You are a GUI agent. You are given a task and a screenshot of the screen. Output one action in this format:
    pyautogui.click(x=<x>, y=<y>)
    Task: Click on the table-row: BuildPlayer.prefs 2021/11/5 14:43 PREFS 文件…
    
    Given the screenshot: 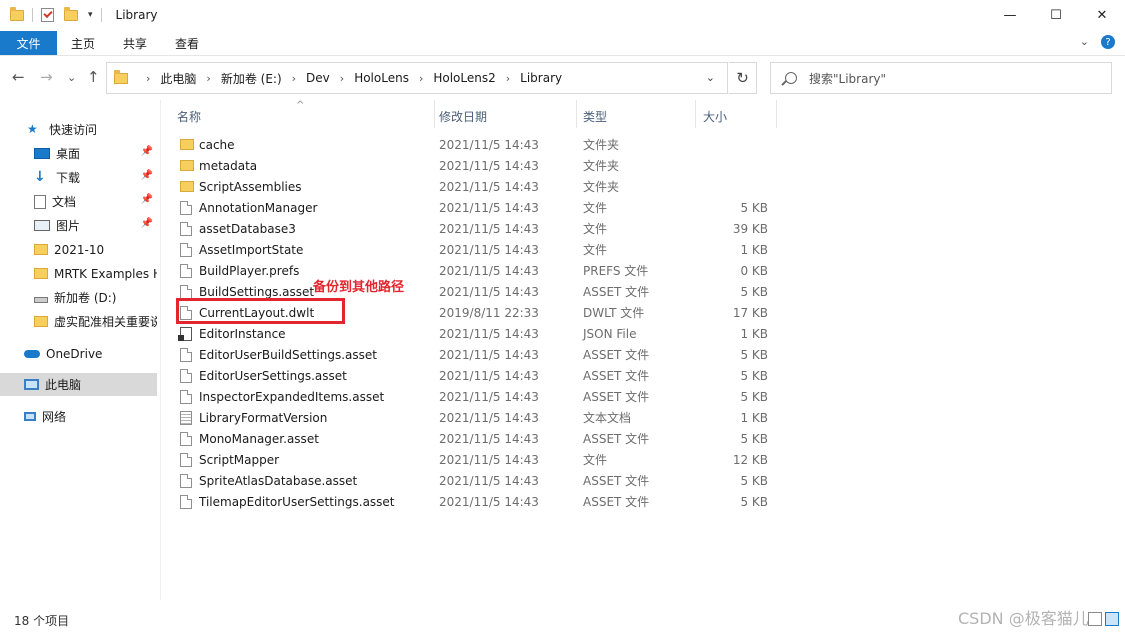 What is the action you would take?
    pyautogui.click(x=477, y=270)
    